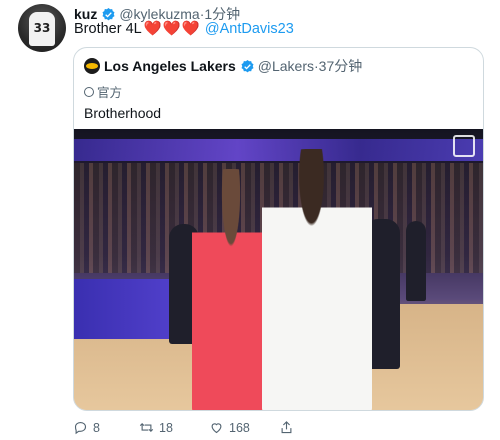 The height and width of the screenshot is (440, 500). What do you see at coordinates (338, 66) in the screenshot?
I see `quoted-timestamp: ·37分钟` at bounding box center [338, 66].